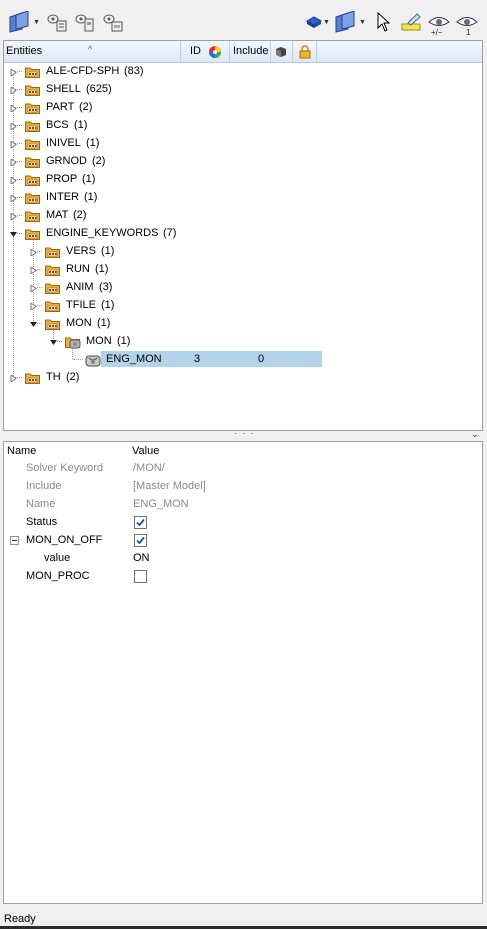  What do you see at coordinates (282, 51) in the screenshot?
I see `column-shading-header` at bounding box center [282, 51].